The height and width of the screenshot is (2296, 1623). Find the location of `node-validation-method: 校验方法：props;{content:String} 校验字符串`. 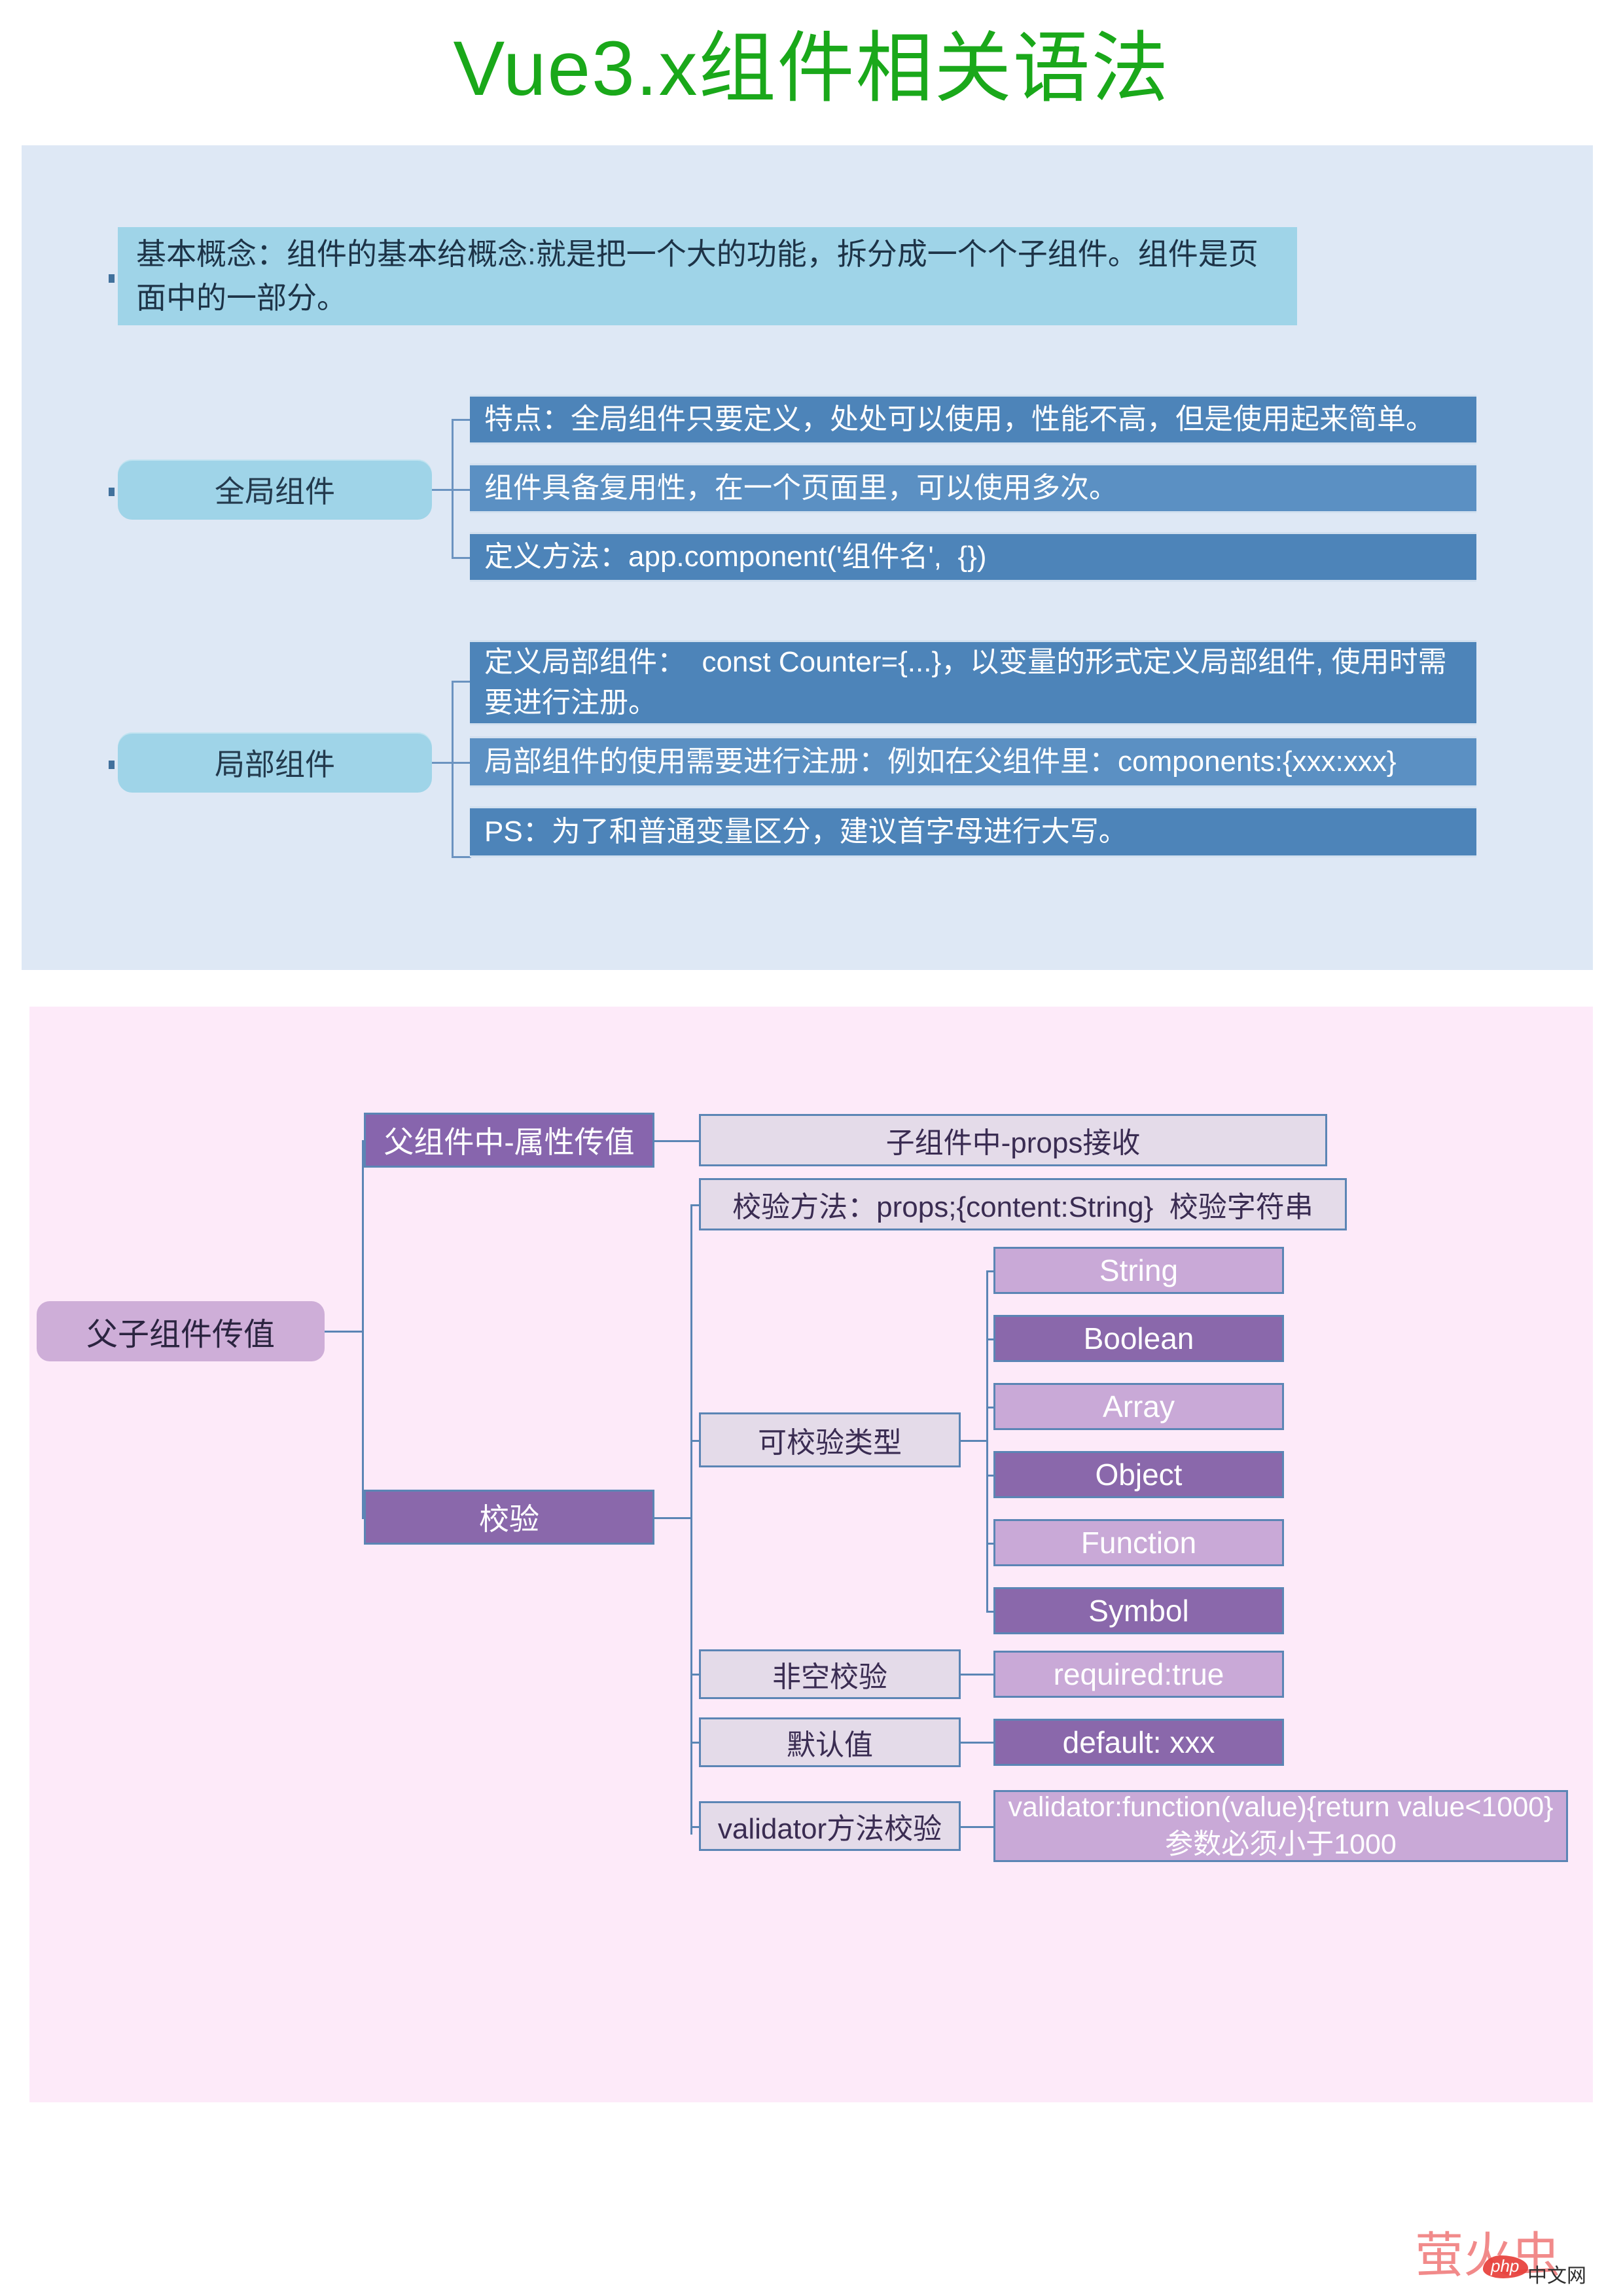

node-validation-method: 校验方法：props;{content:String} 校验字符串 is located at coordinates (1023, 1204).